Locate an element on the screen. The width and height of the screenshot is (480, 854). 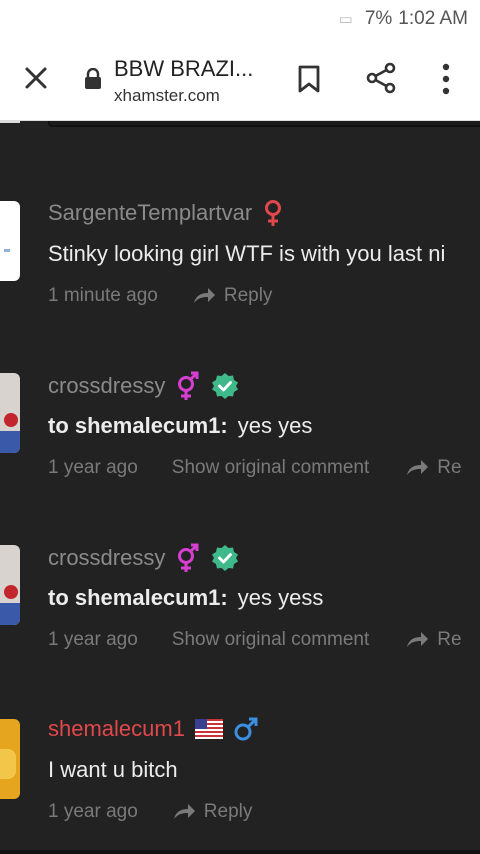
previous-comment-fragment is located at coordinates (264, 124).